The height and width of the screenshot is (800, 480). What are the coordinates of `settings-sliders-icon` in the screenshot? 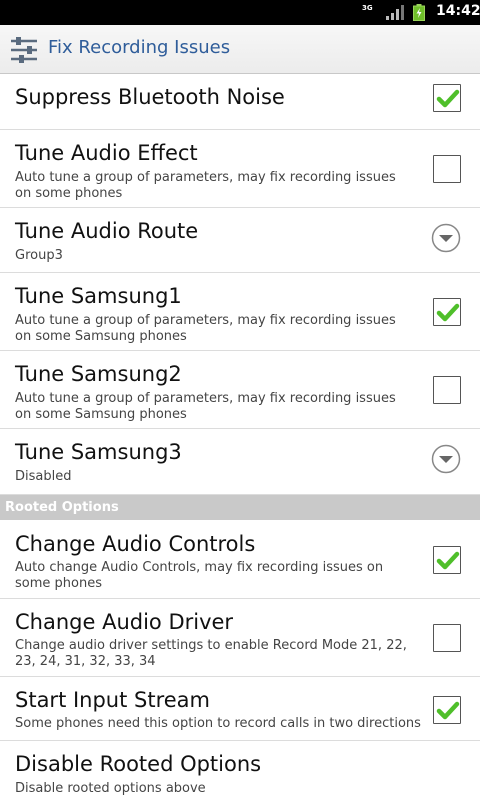 It's located at (24, 50).